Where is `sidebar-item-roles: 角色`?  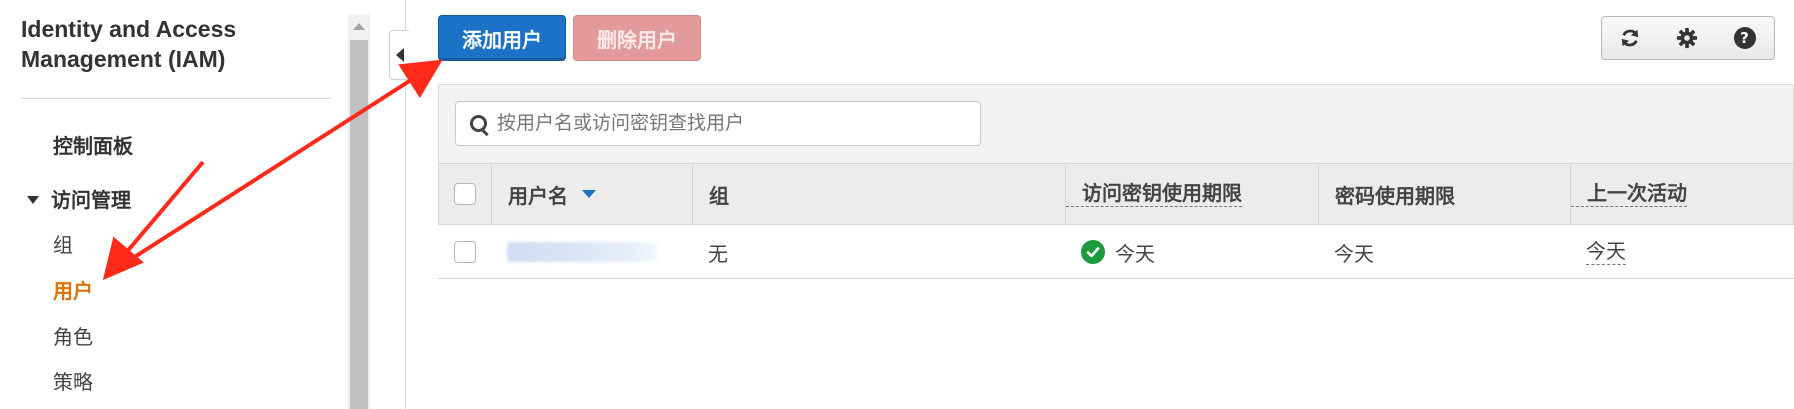
sidebar-item-roles: 角色 is located at coordinates (223, 338).